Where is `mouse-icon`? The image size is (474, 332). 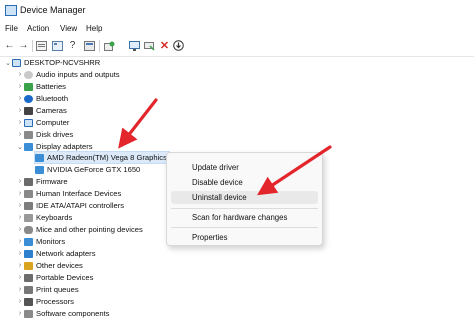 mouse-icon is located at coordinates (28, 229).